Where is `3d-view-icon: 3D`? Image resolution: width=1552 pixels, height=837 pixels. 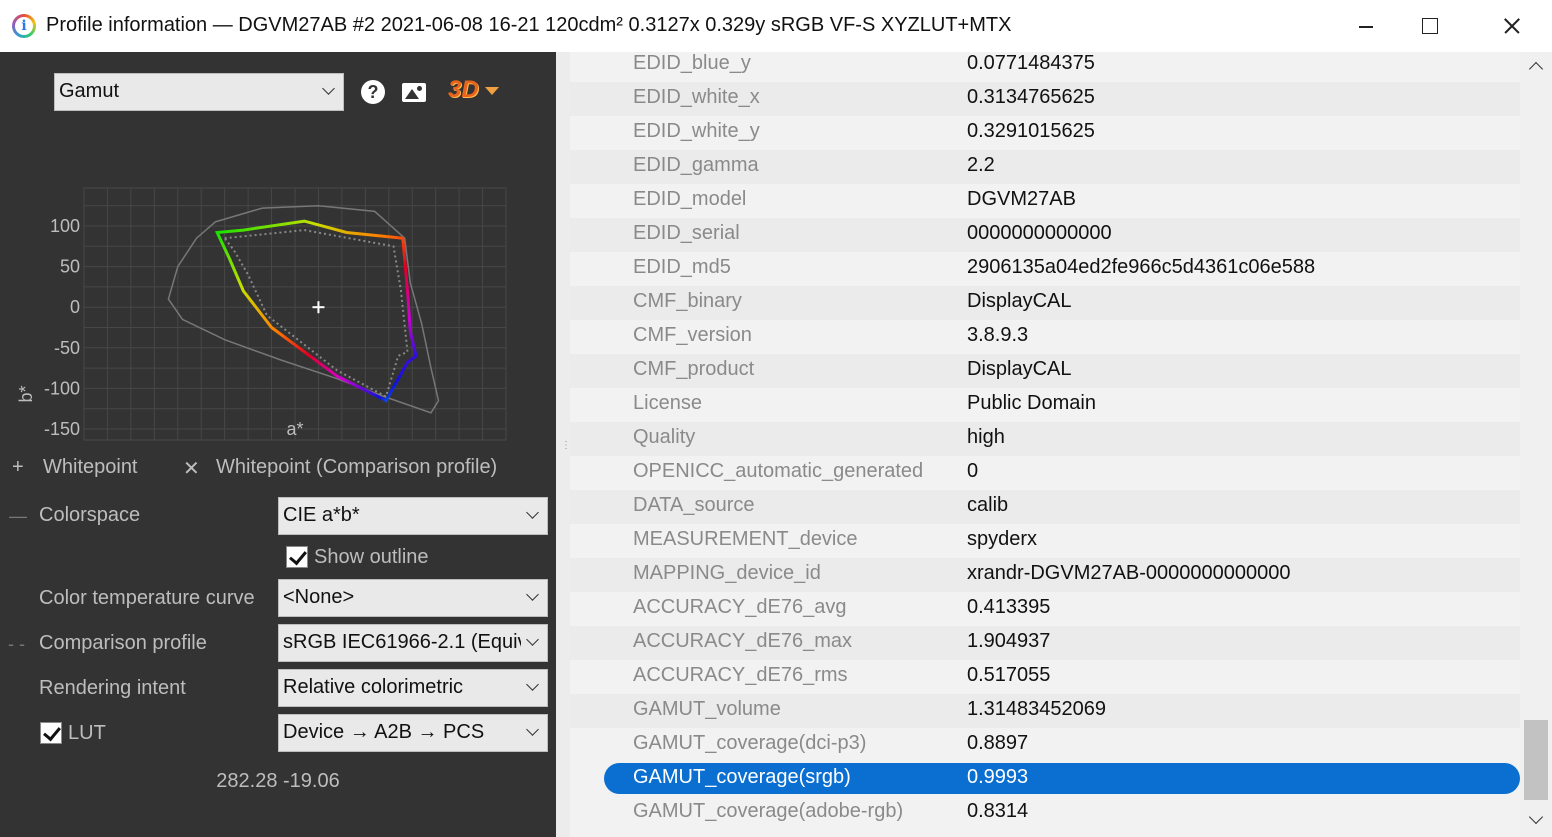 3d-view-icon: 3D is located at coordinates (463, 90).